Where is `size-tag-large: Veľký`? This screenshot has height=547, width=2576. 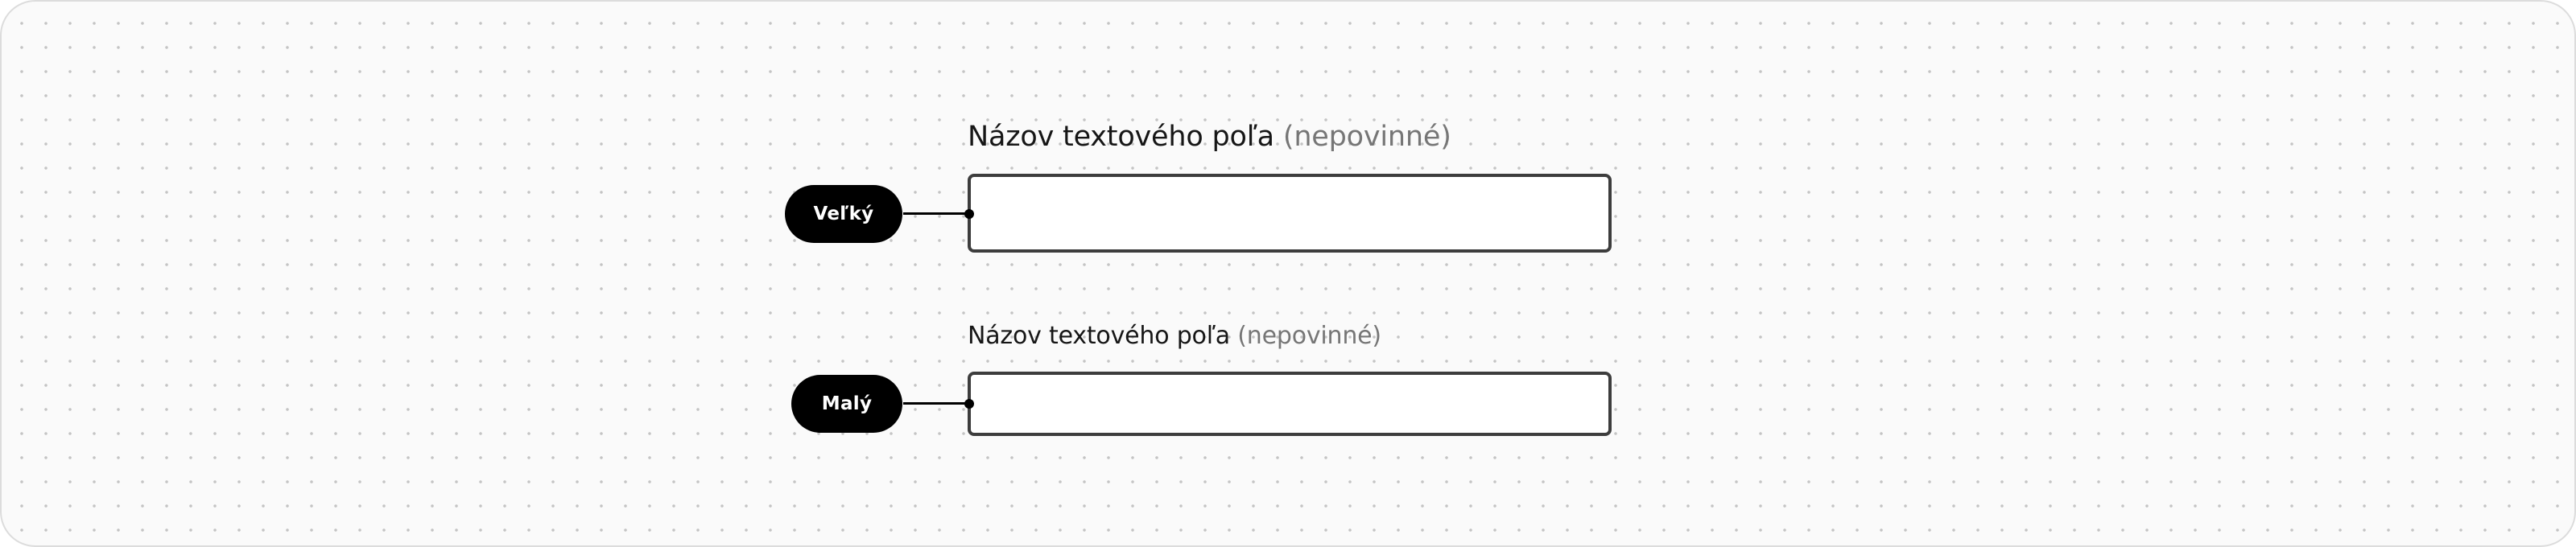
size-tag-large: Veľký is located at coordinates (844, 214).